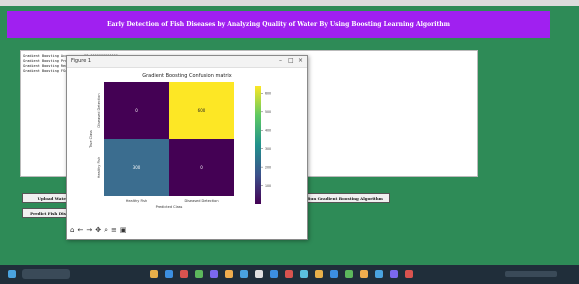 This screenshot has height=284, width=579. I want to click on system-tray, so click(531, 274).